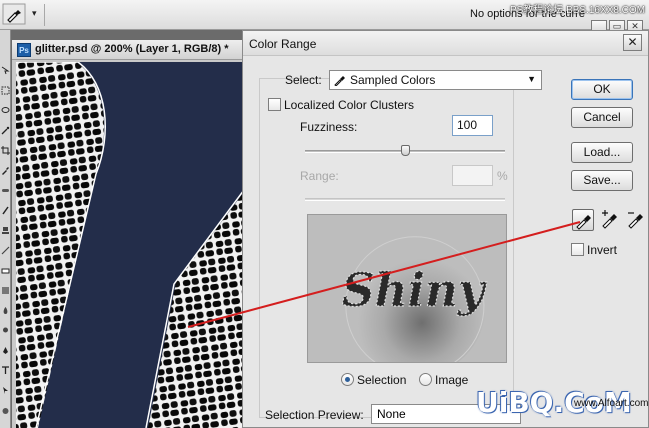 Image resolution: width=649 pixels, height=428 pixels. What do you see at coordinates (425, 379) in the screenshot?
I see `image-radio` at bounding box center [425, 379].